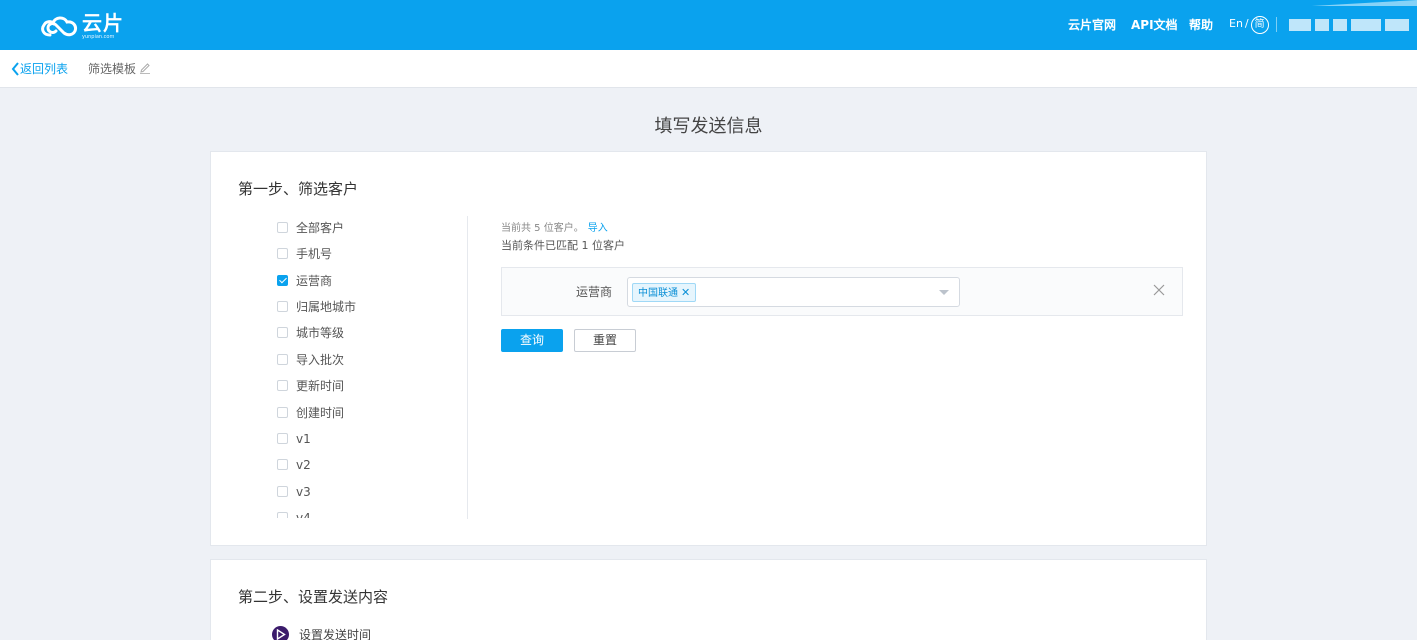 The width and height of the screenshot is (1417, 640). I want to click on nav-official-site-link: 云片官网, so click(1092, 25).